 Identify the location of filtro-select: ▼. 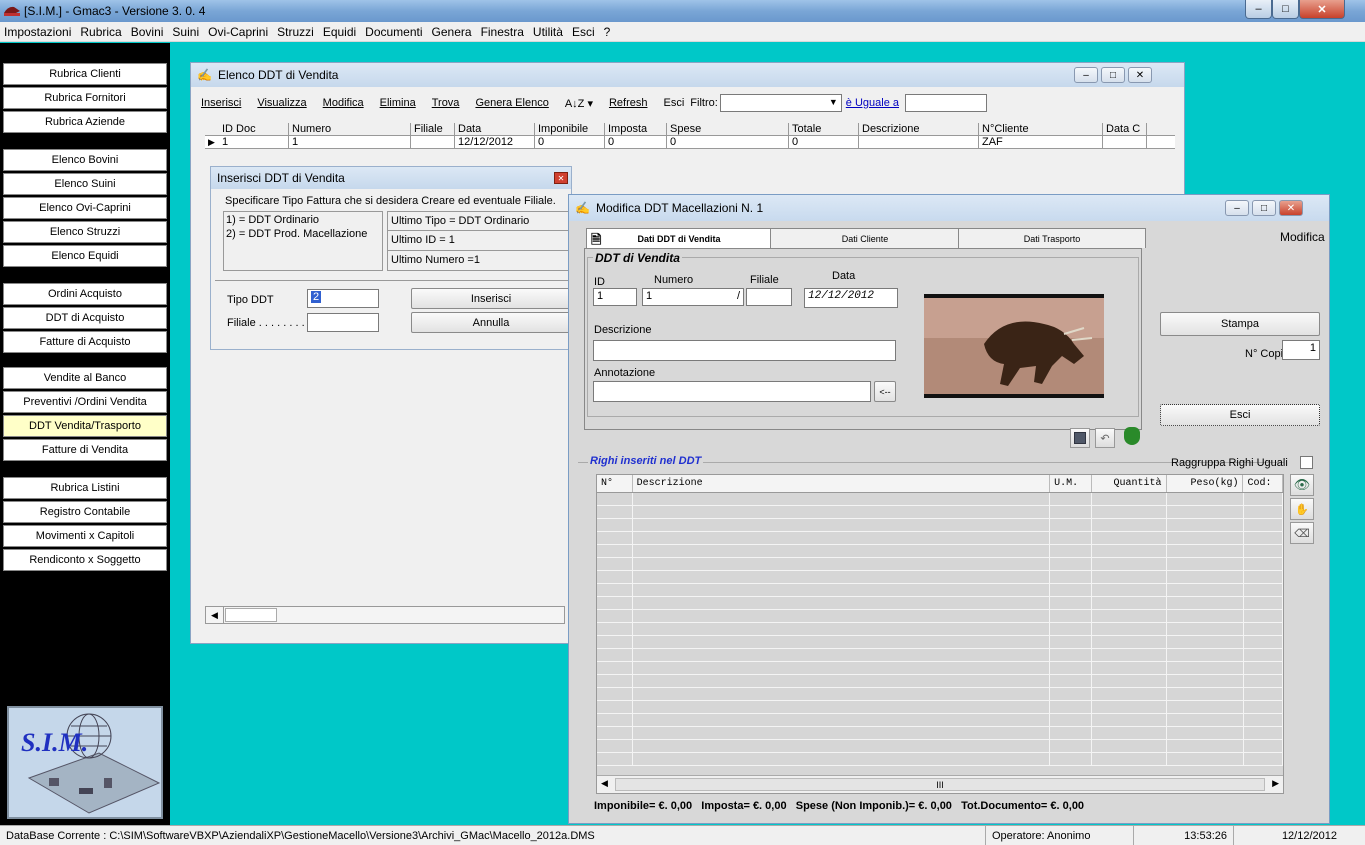
(780, 103).